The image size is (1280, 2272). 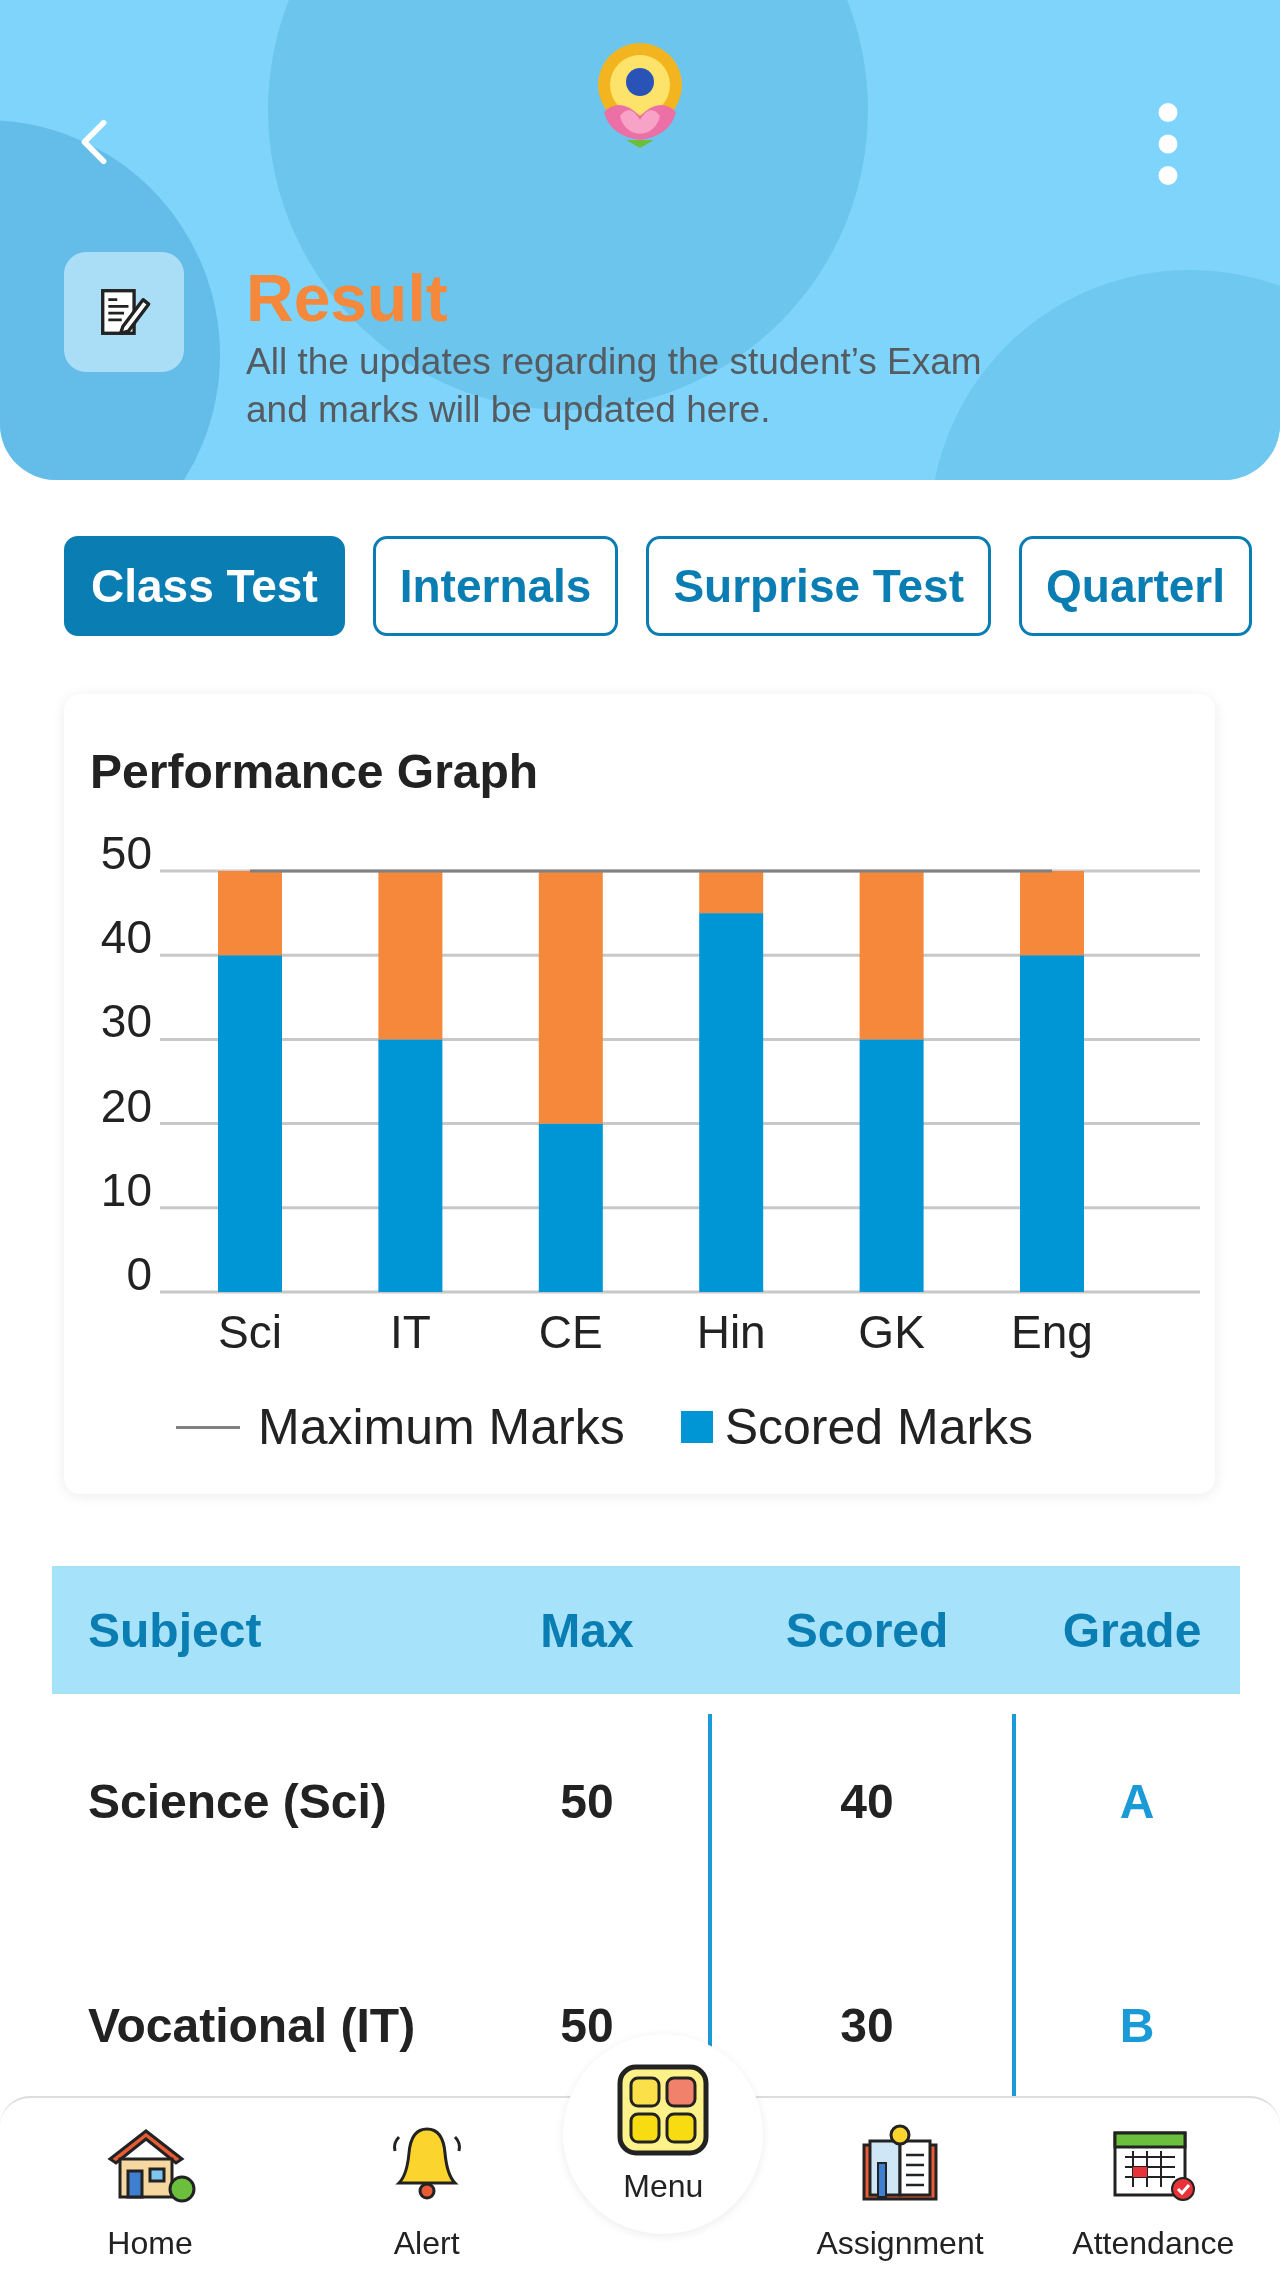 What do you see at coordinates (126, 1189) in the screenshot?
I see `axis-tick-label: 10` at bounding box center [126, 1189].